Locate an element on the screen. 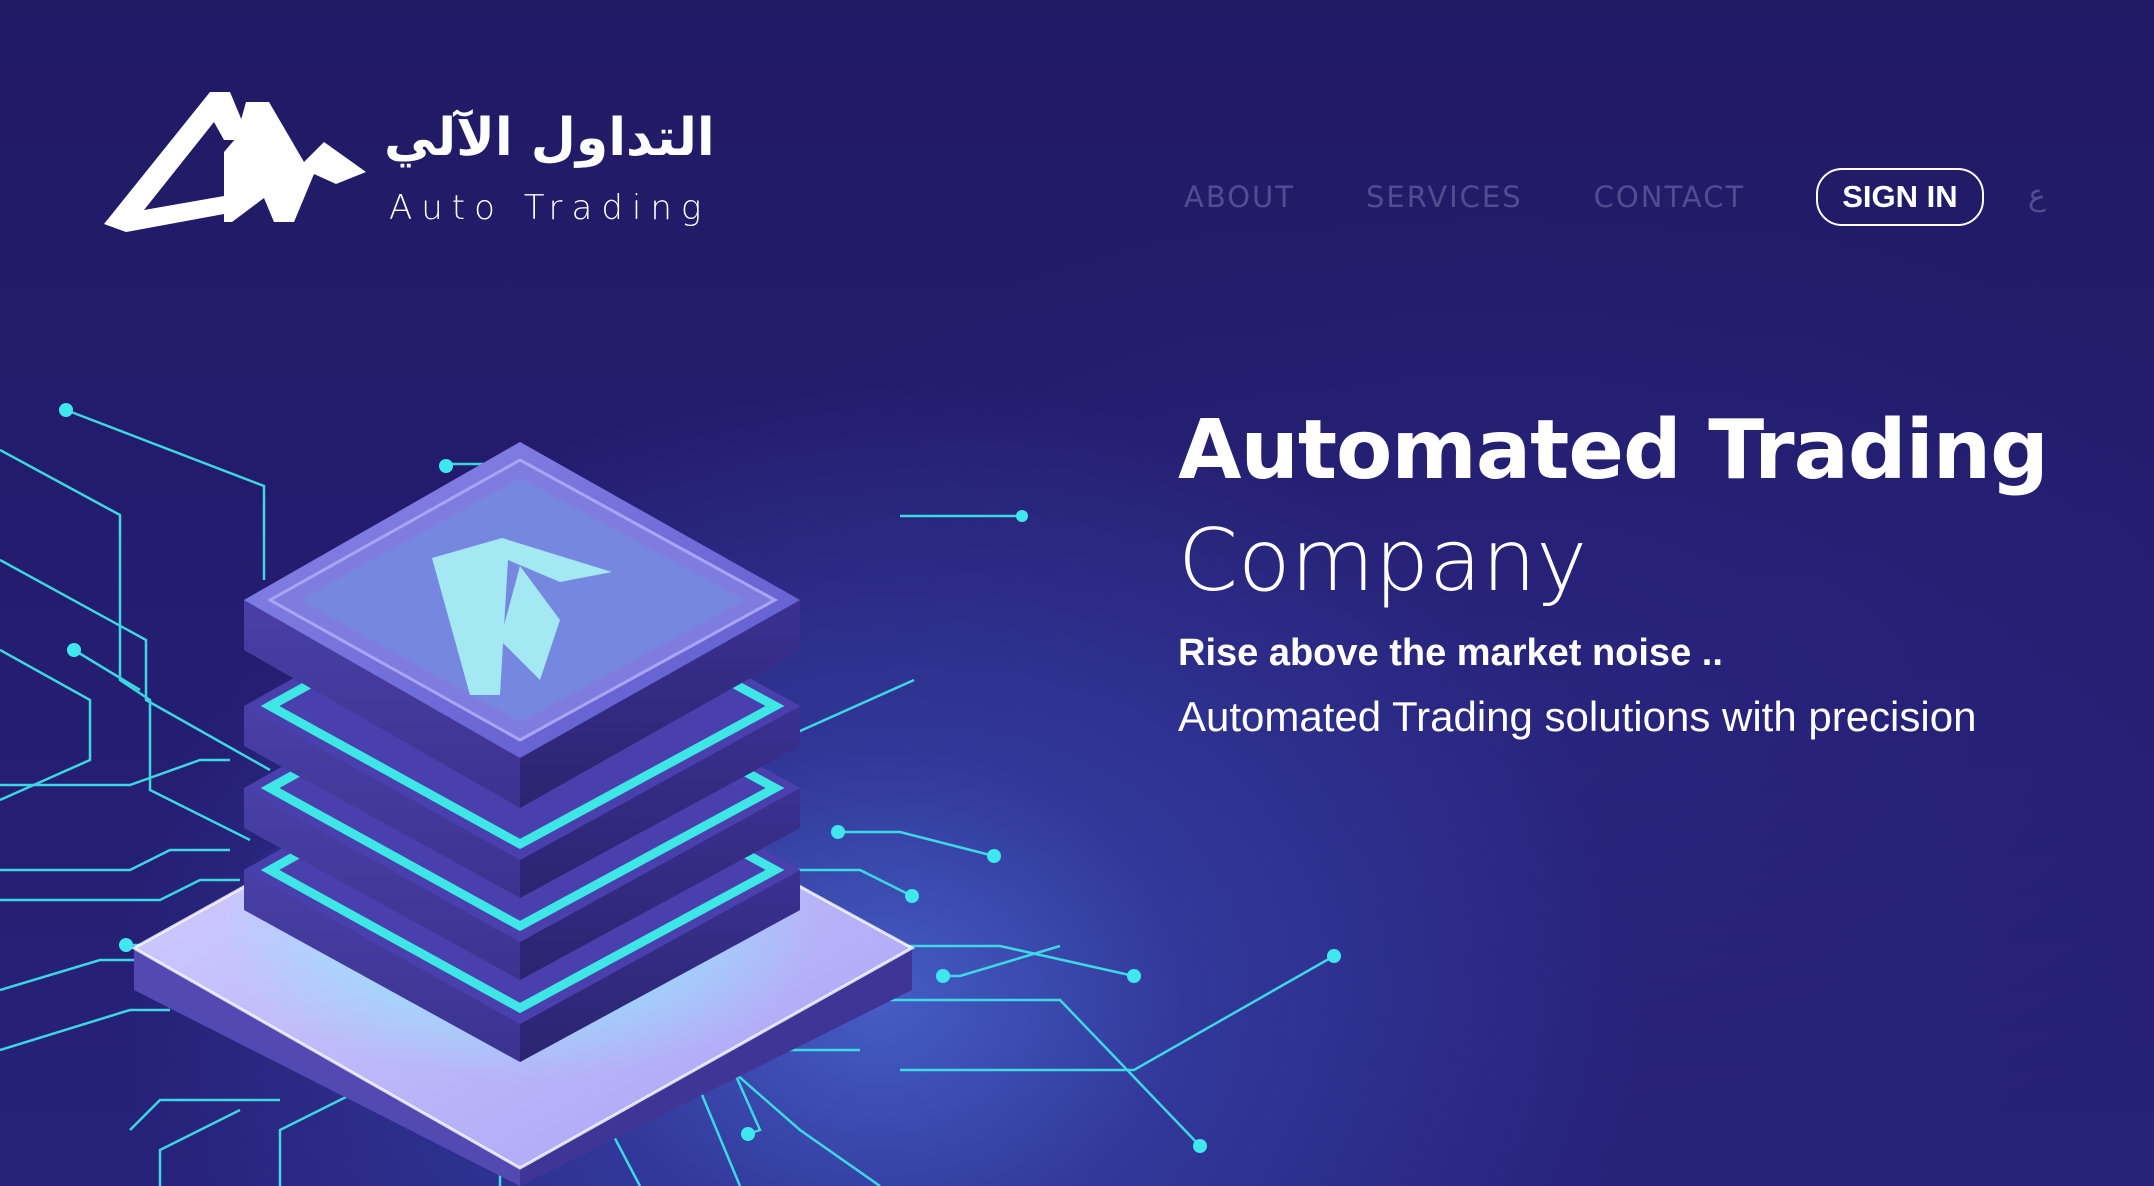 This screenshot has height=1186, width=2154. nav-about-link: ABOUT is located at coordinates (1239, 197).